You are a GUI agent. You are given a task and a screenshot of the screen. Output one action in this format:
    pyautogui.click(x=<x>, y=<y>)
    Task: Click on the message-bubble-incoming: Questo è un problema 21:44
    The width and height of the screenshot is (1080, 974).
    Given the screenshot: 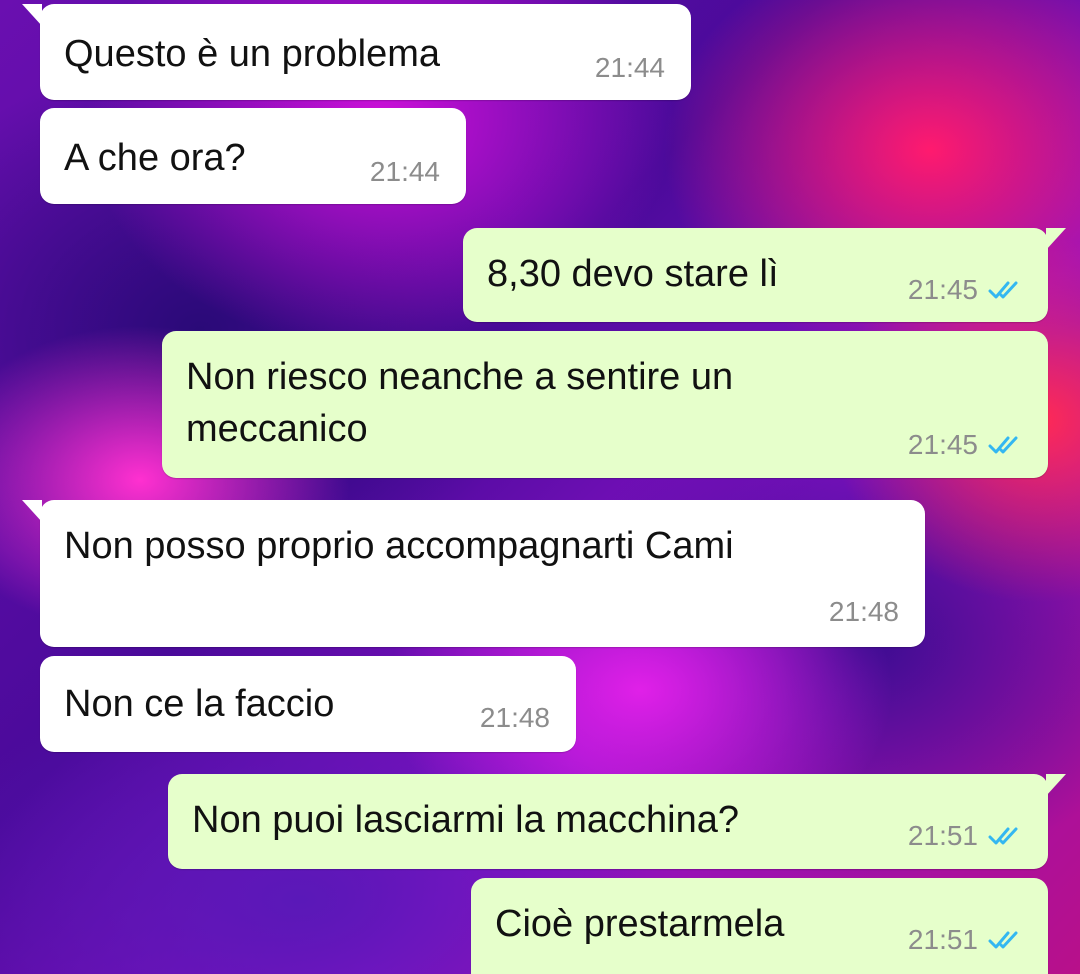 What is the action you would take?
    pyautogui.click(x=356, y=52)
    